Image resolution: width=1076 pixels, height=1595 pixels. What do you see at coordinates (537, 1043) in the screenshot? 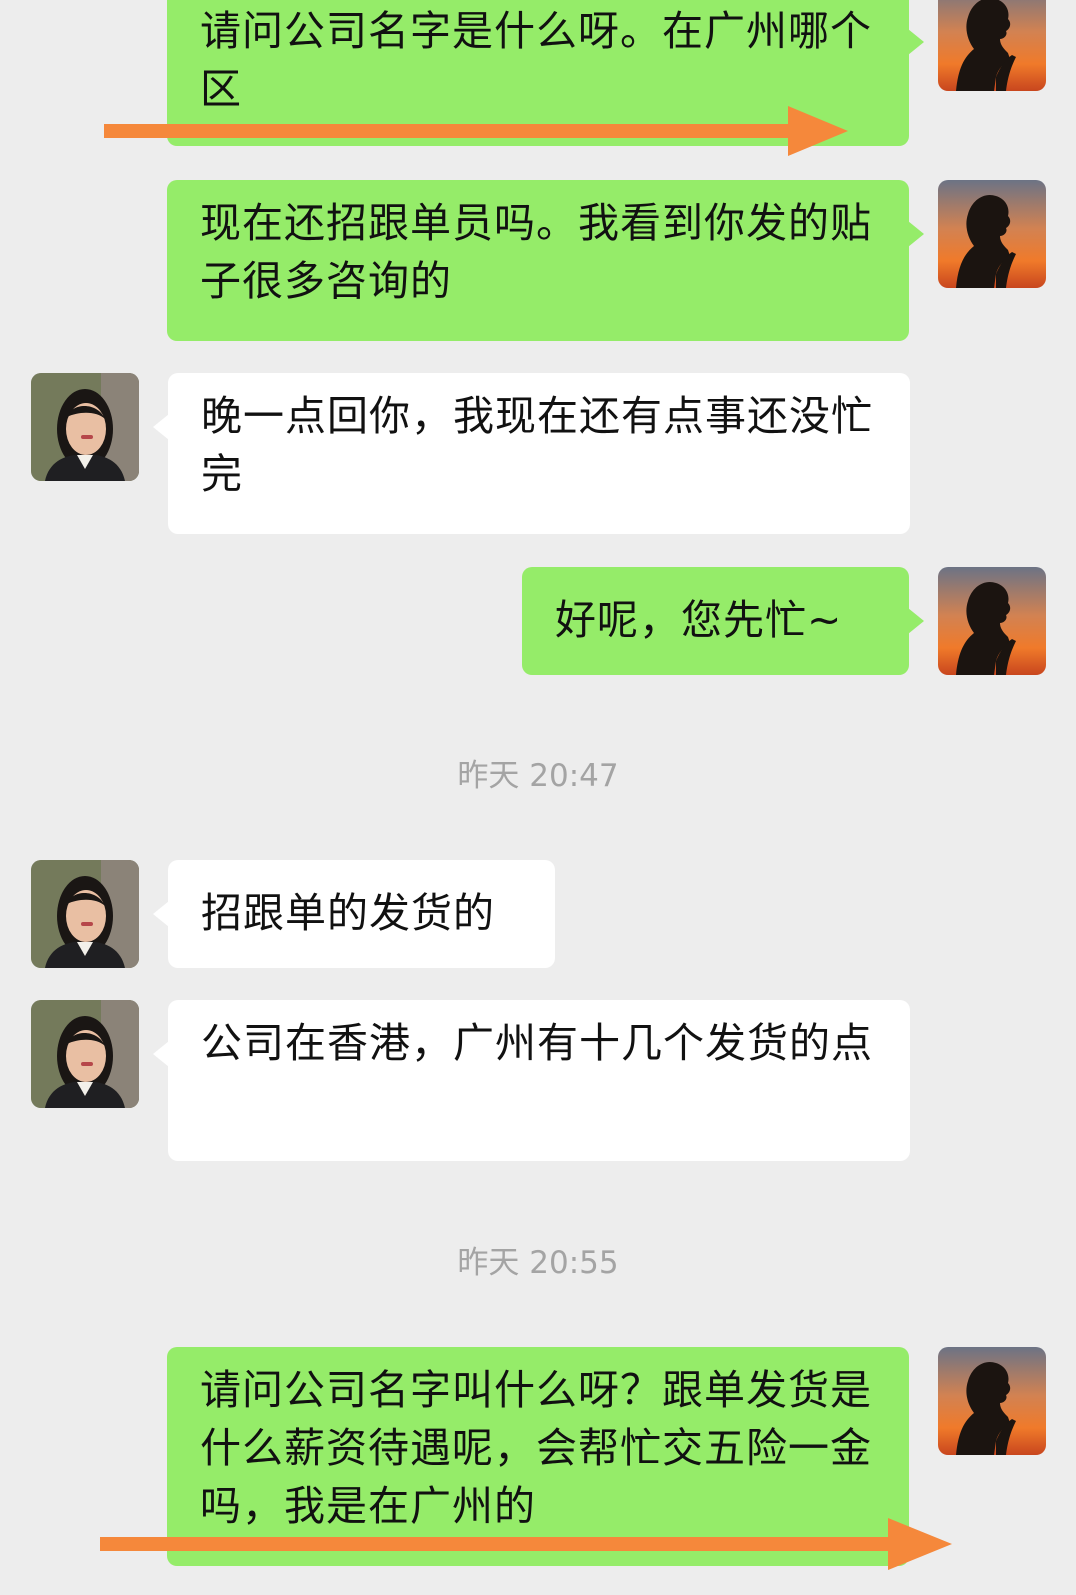
I see `message-text: 公司在香港，广州有十几个发货的点` at bounding box center [537, 1043].